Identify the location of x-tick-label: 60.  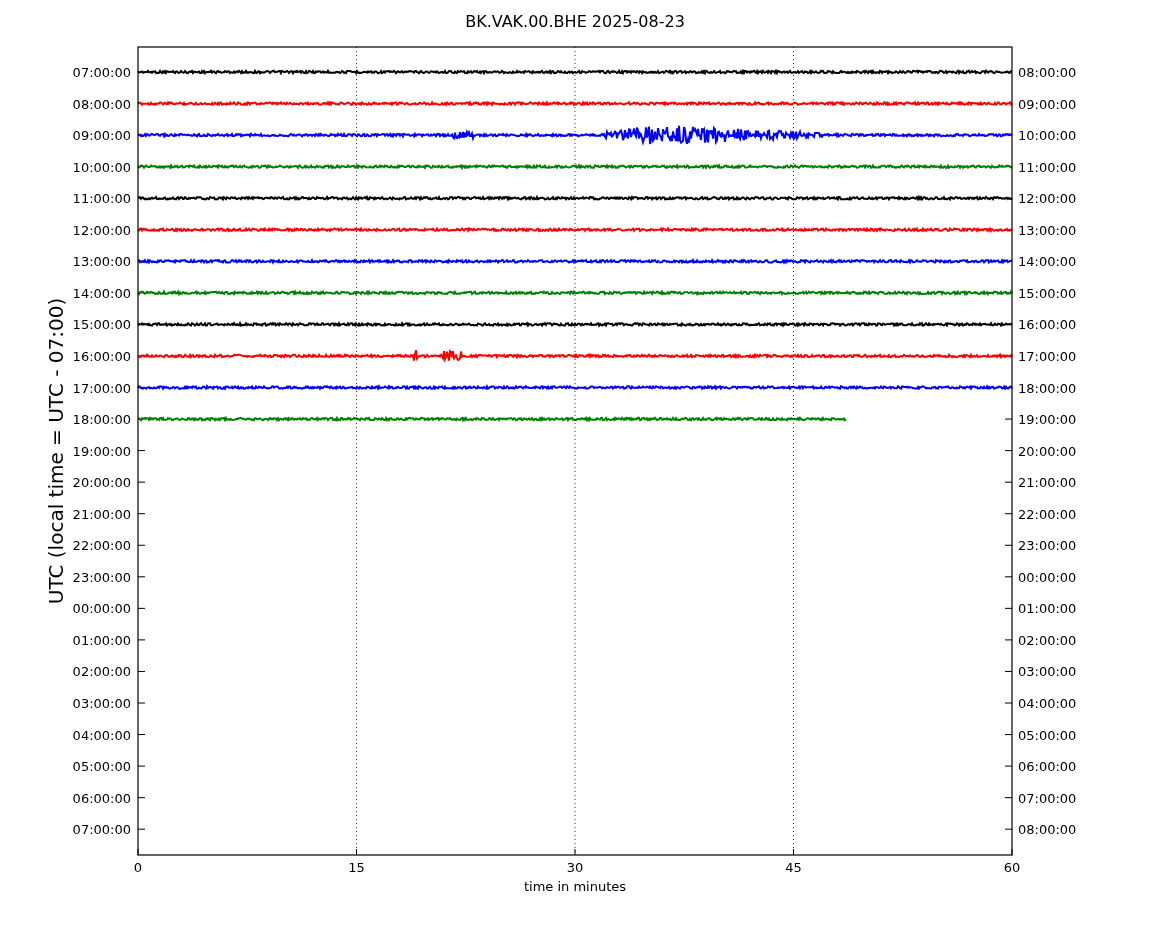
(1012, 867).